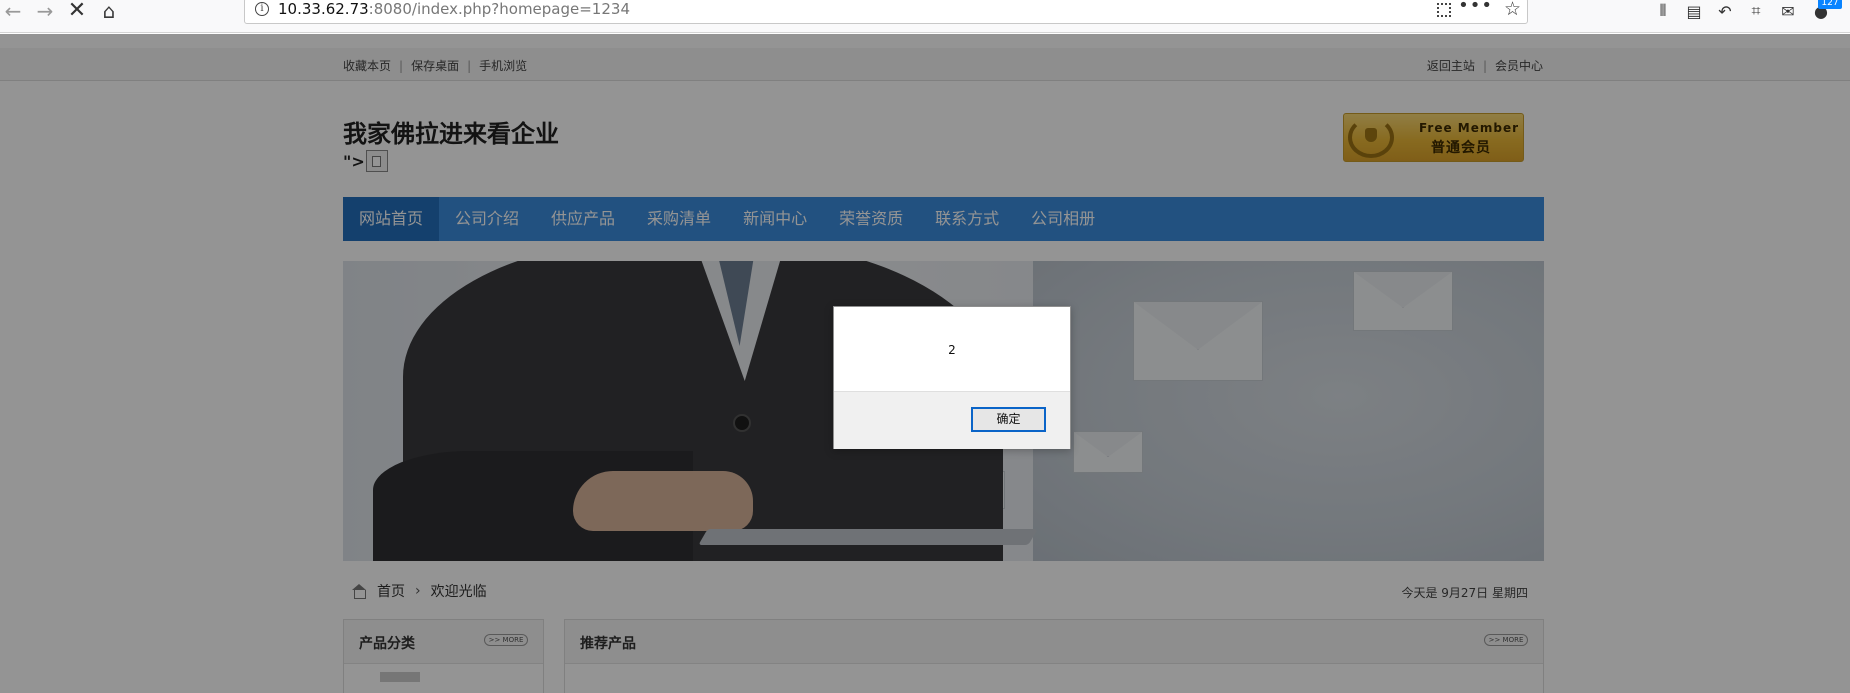 This screenshot has height=693, width=1850. What do you see at coordinates (499, 9) in the screenshot?
I see `url-path: :8080/index.php?homepage=1234` at bounding box center [499, 9].